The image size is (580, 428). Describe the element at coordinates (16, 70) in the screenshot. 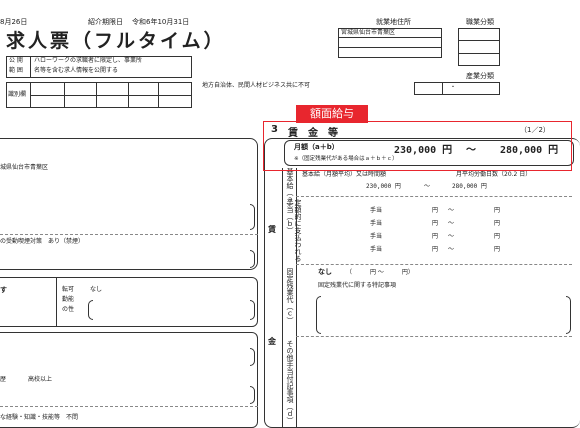

I see `disclosure-label-2: 範 囲` at that location.